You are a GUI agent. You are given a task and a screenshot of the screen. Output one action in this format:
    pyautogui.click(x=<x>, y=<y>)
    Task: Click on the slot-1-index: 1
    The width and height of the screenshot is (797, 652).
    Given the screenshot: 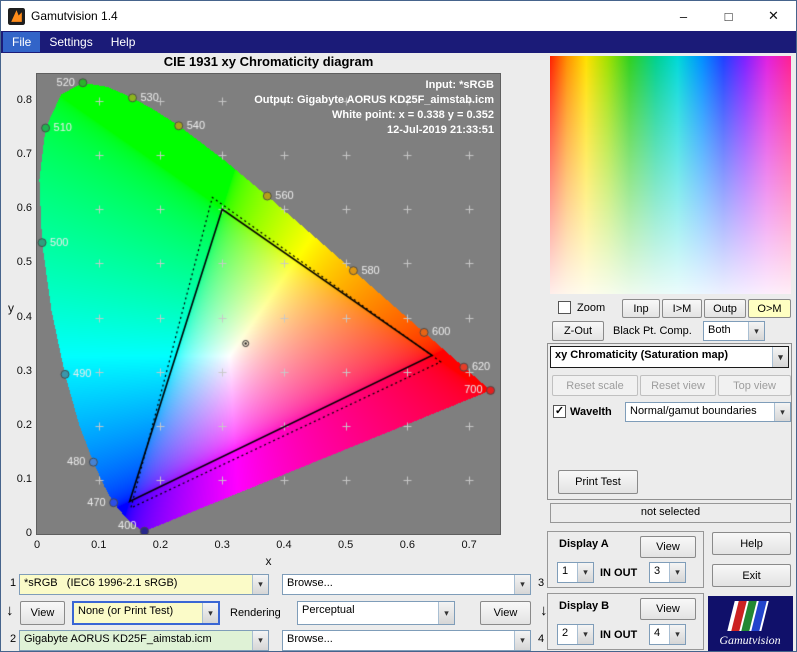 What is the action you would take?
    pyautogui.click(x=13, y=583)
    